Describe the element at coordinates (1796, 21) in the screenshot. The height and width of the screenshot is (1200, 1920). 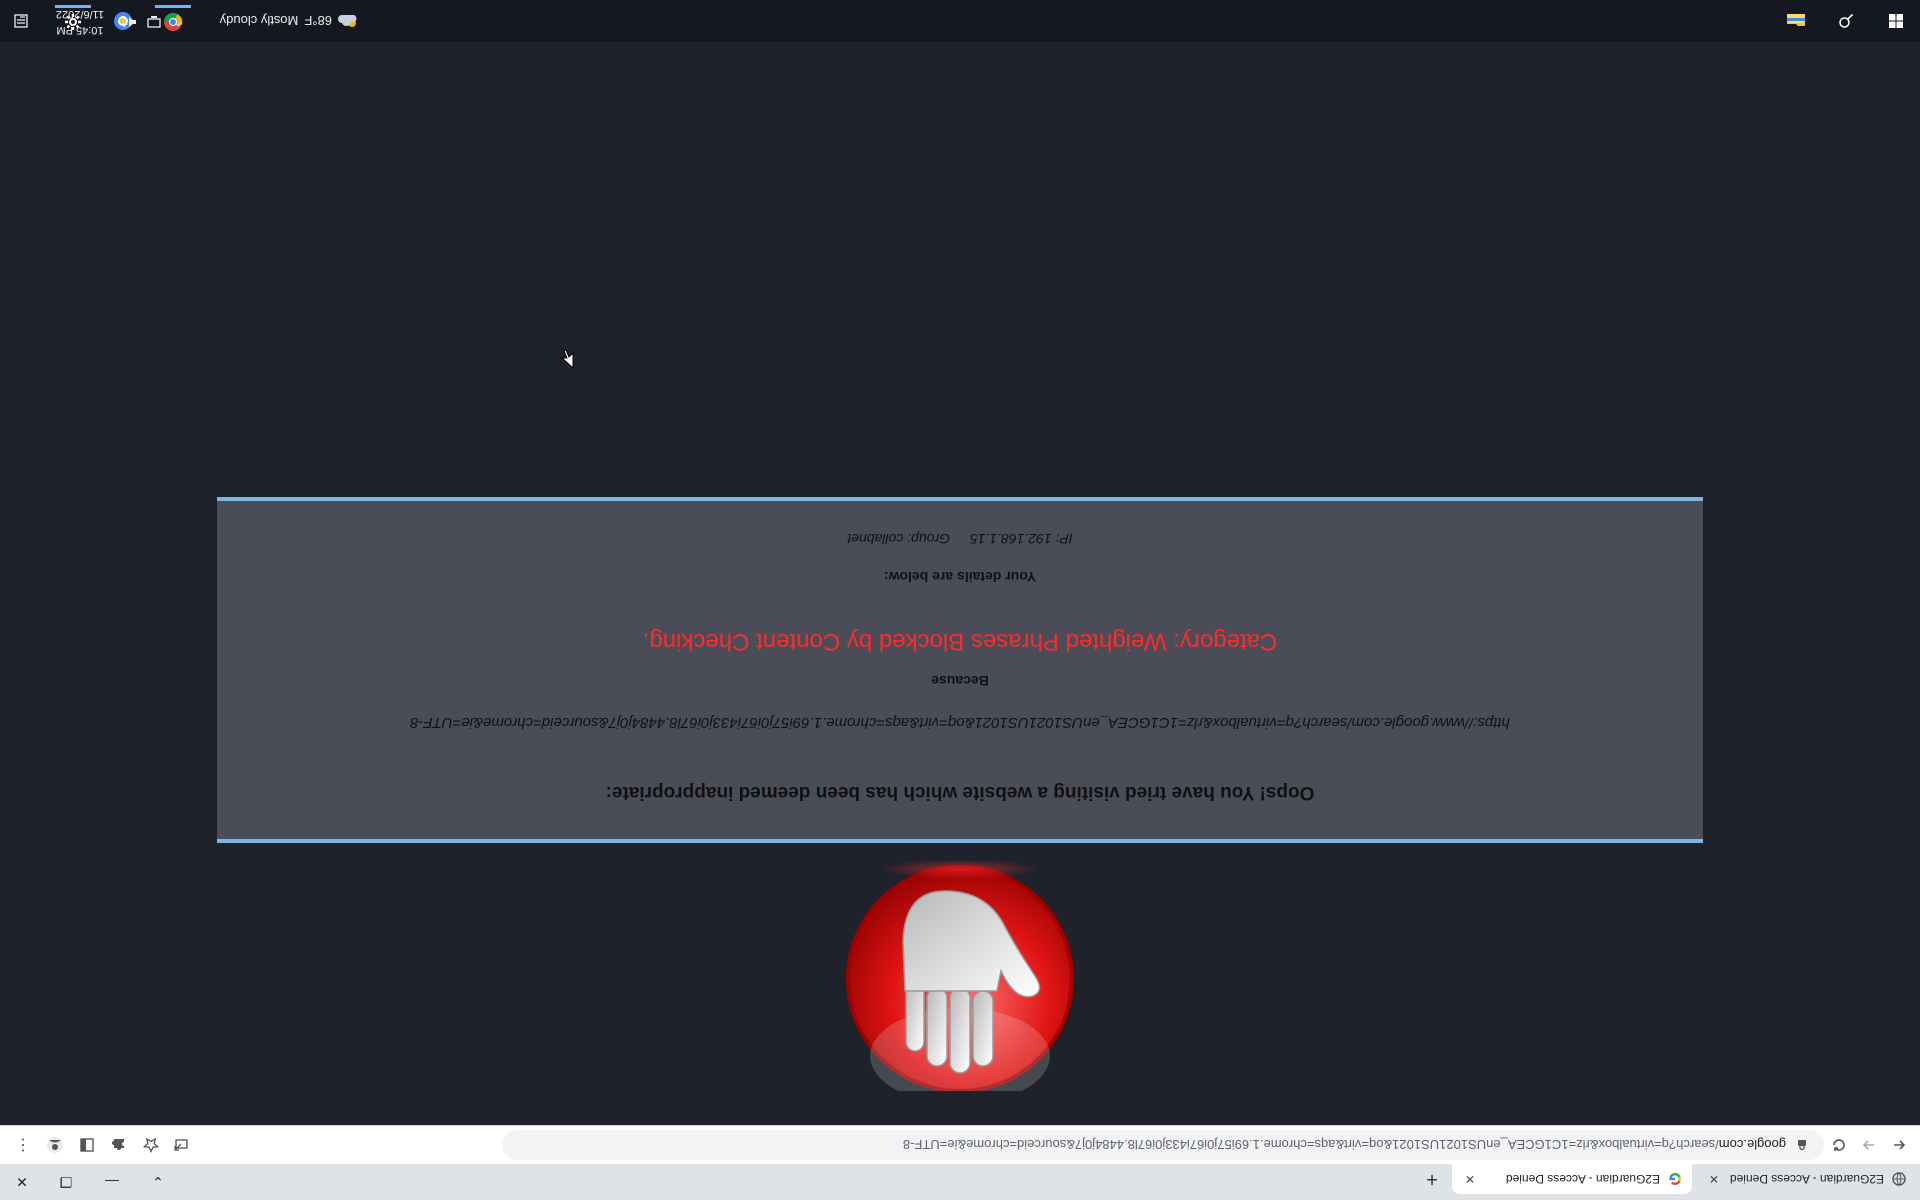
I see `file-explorer-icon` at that location.